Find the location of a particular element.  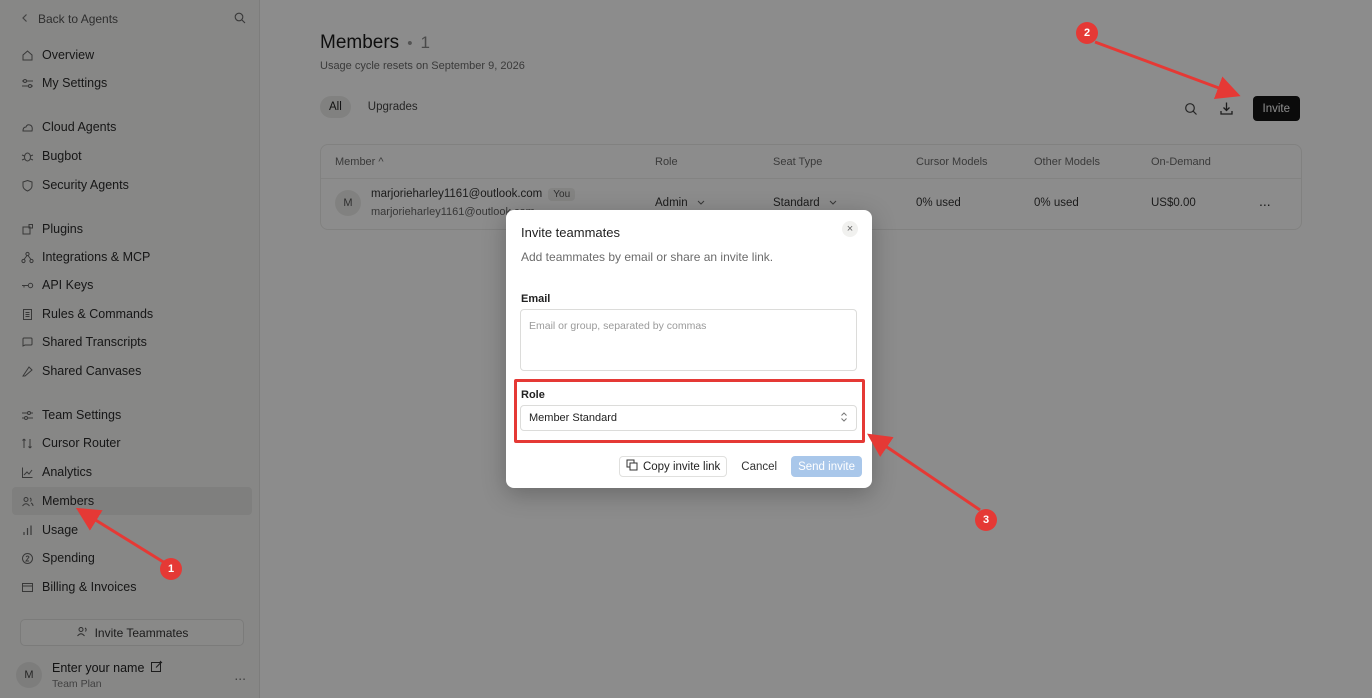

email-field is located at coordinates (688, 340).